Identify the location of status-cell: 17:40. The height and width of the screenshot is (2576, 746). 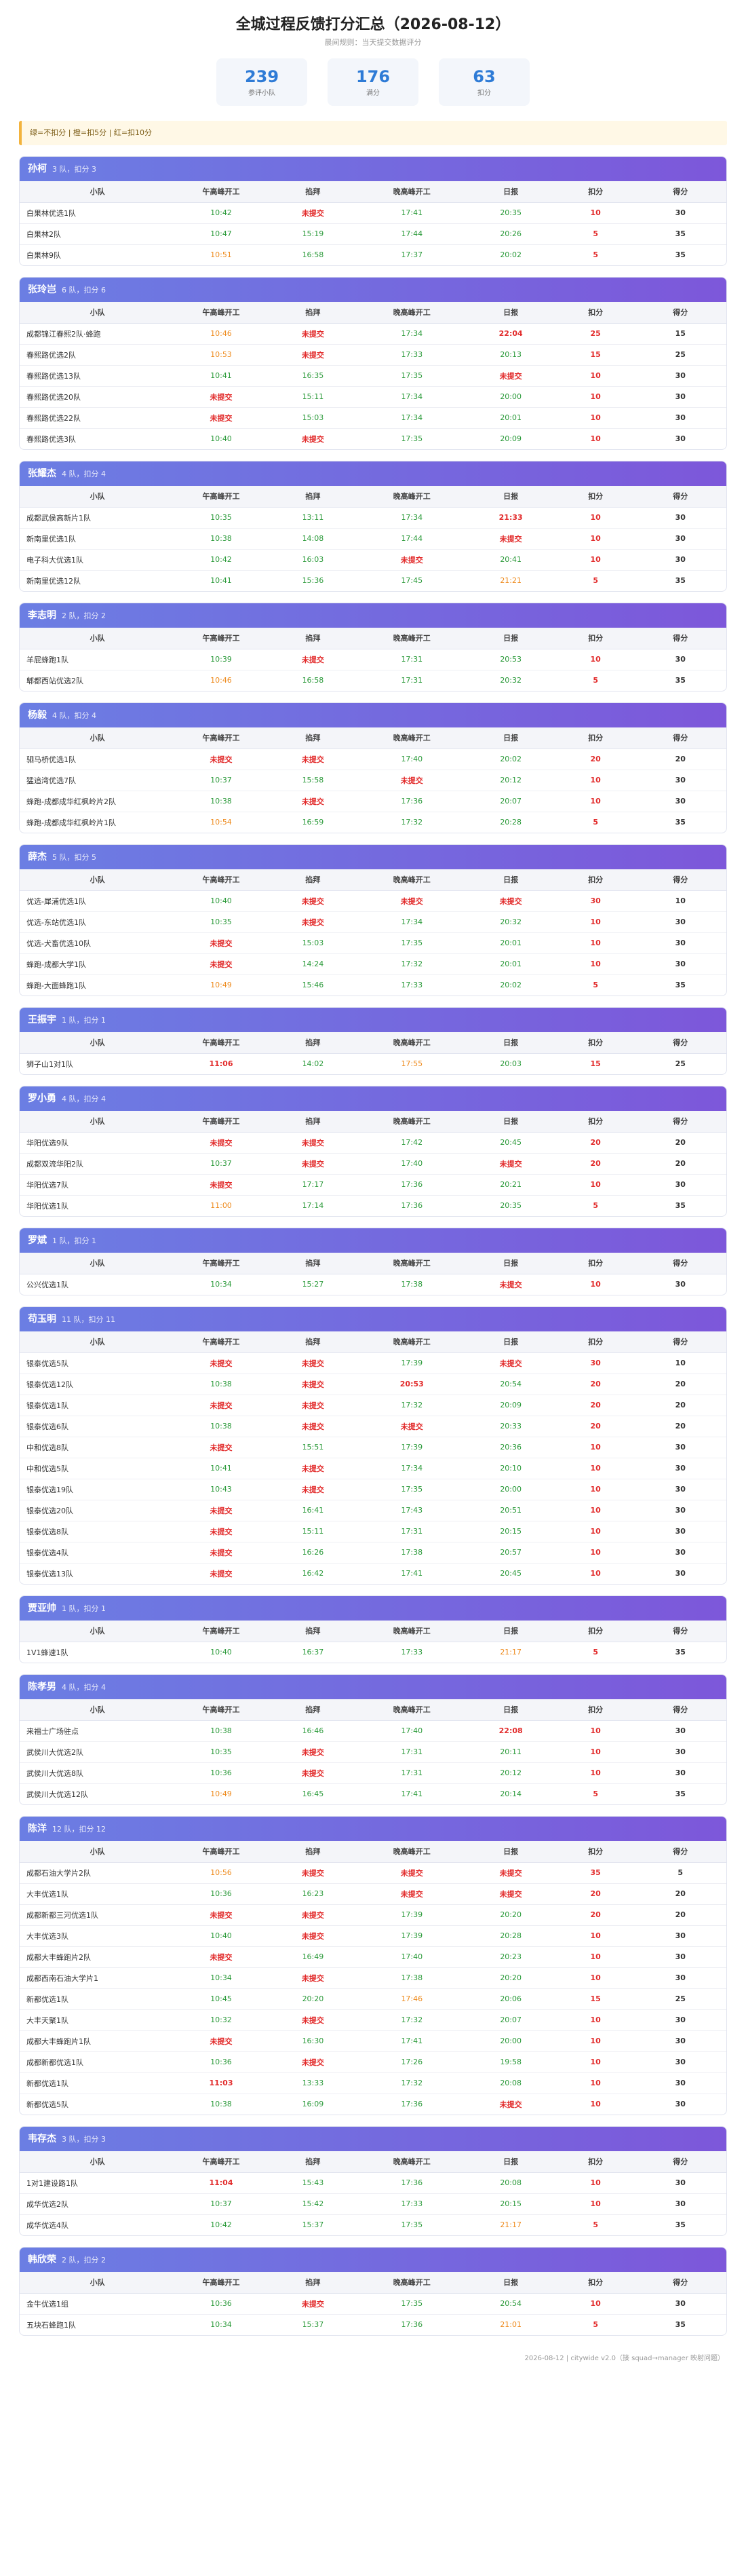
(412, 1164).